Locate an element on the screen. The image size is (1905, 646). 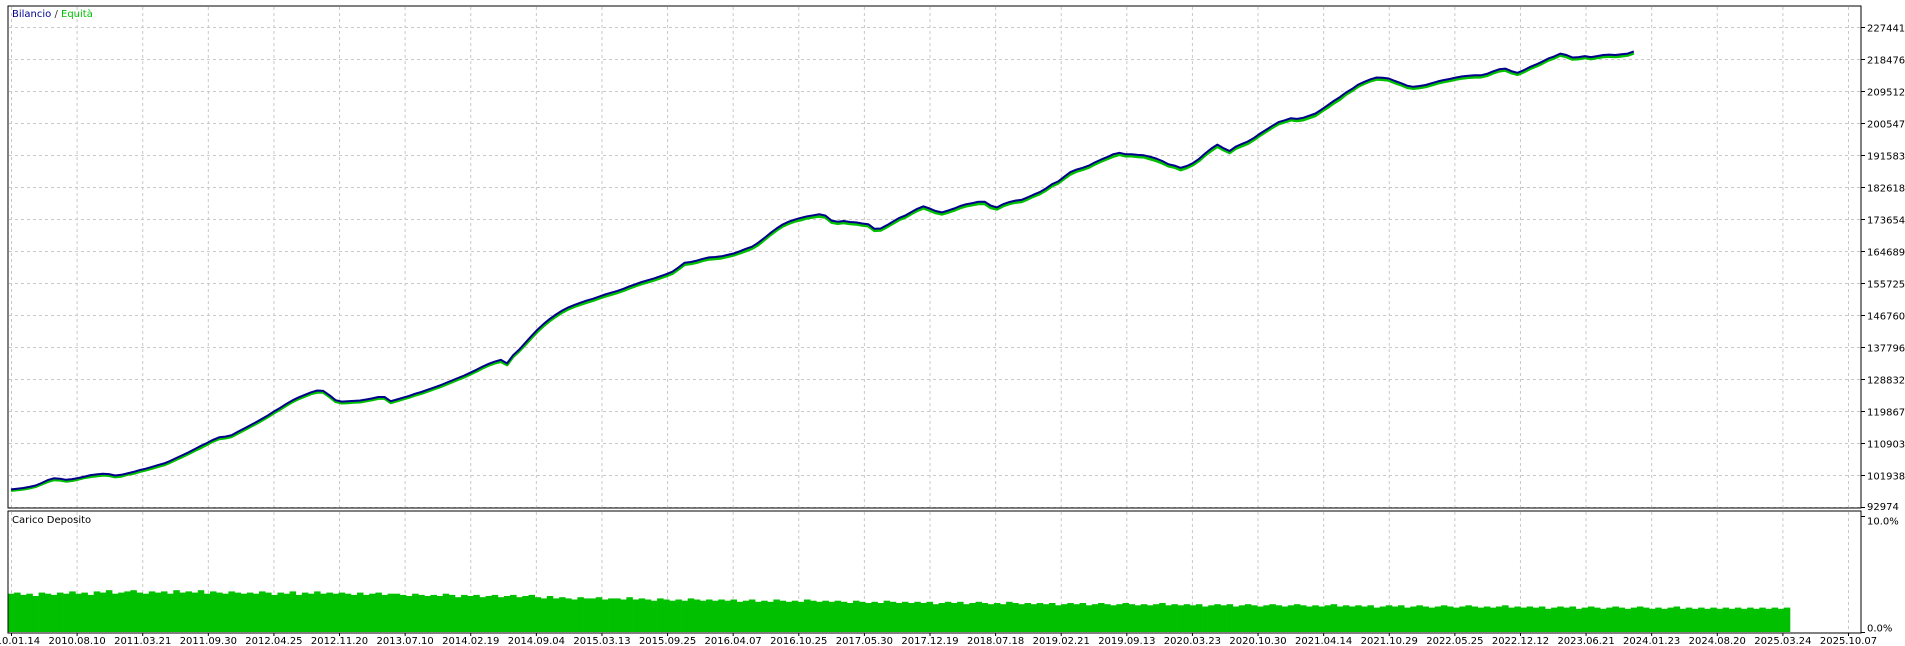
x-tick-label: 2019.02.21 is located at coordinates (1061, 641).